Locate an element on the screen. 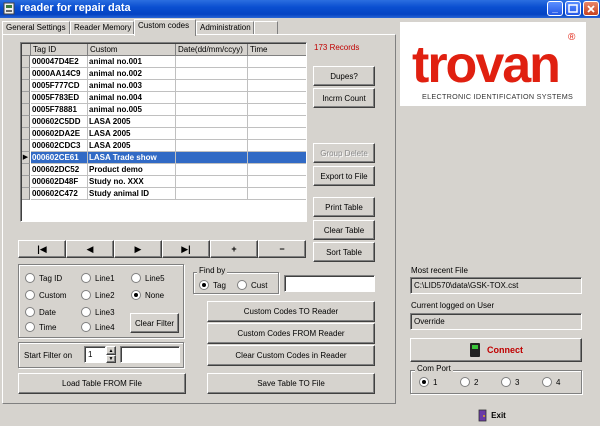 The image size is (600, 426). column-header-time: Time is located at coordinates (277, 50).